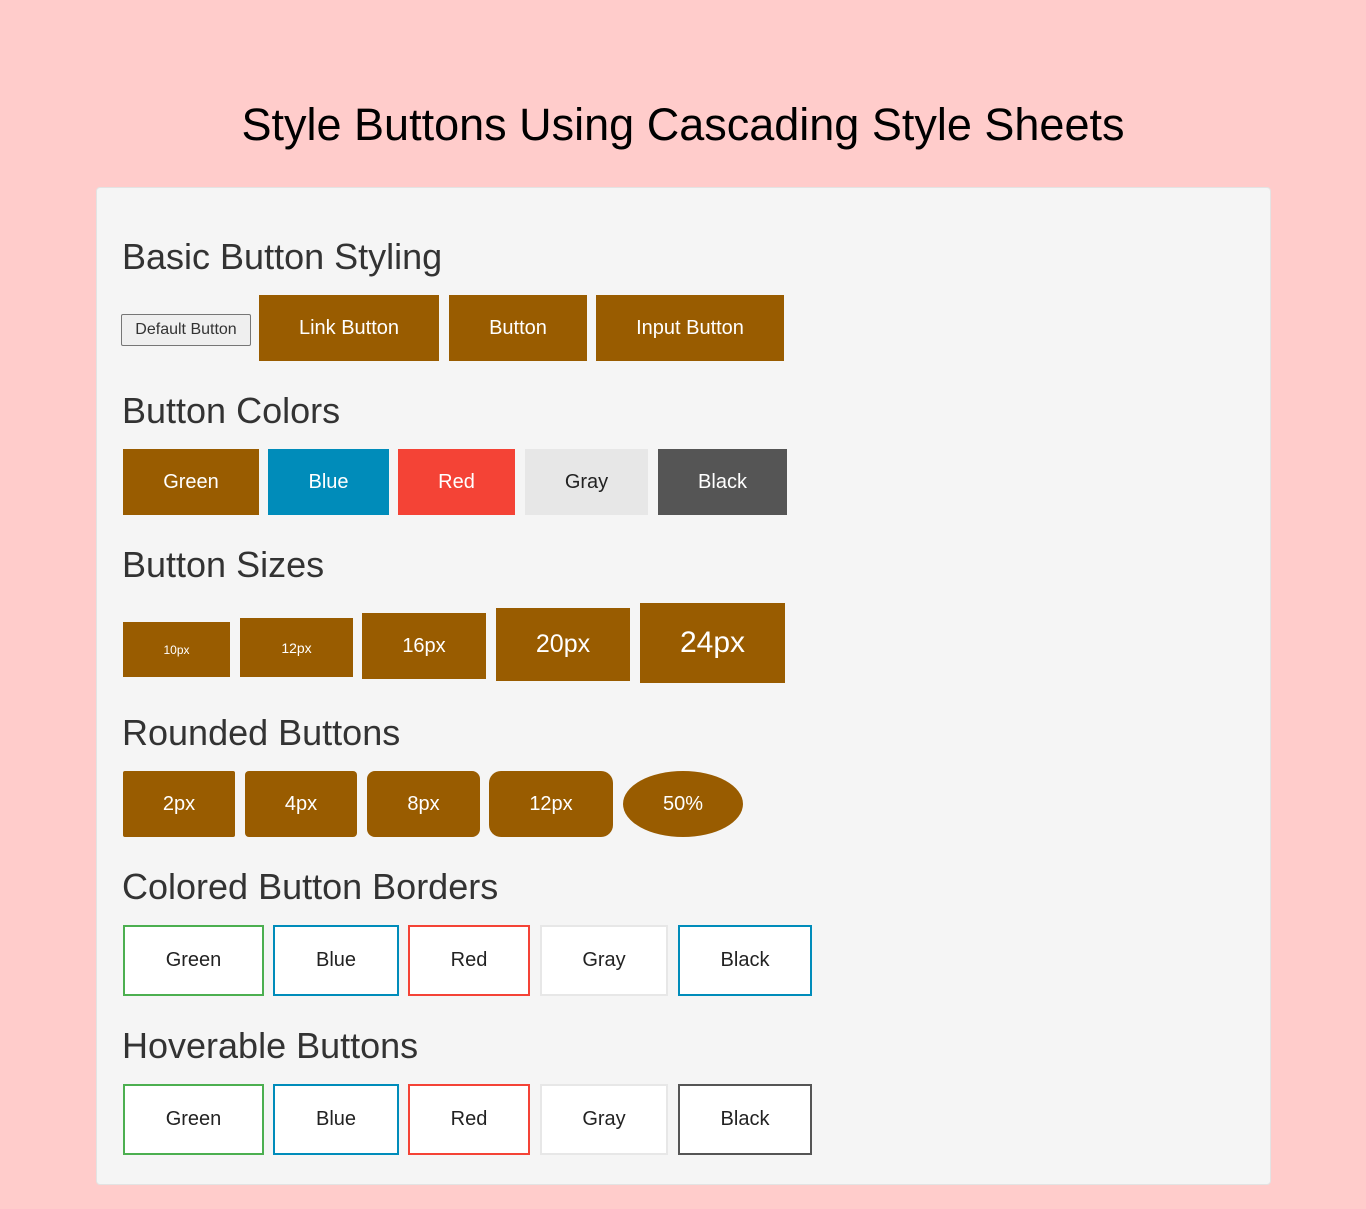 This screenshot has width=1366, height=1209. Describe the element at coordinates (186, 330) in the screenshot. I see `default-button: Default Button` at that location.